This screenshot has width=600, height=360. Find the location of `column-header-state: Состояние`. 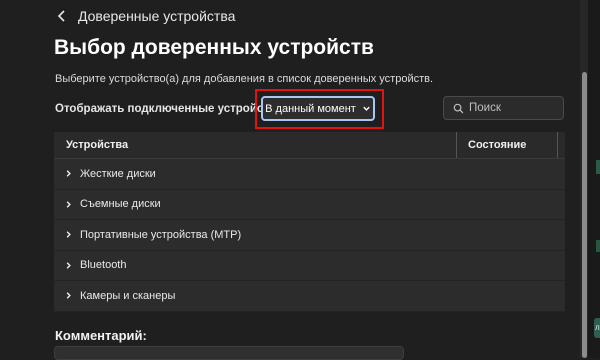

column-header-state: Состояние is located at coordinates (497, 145).